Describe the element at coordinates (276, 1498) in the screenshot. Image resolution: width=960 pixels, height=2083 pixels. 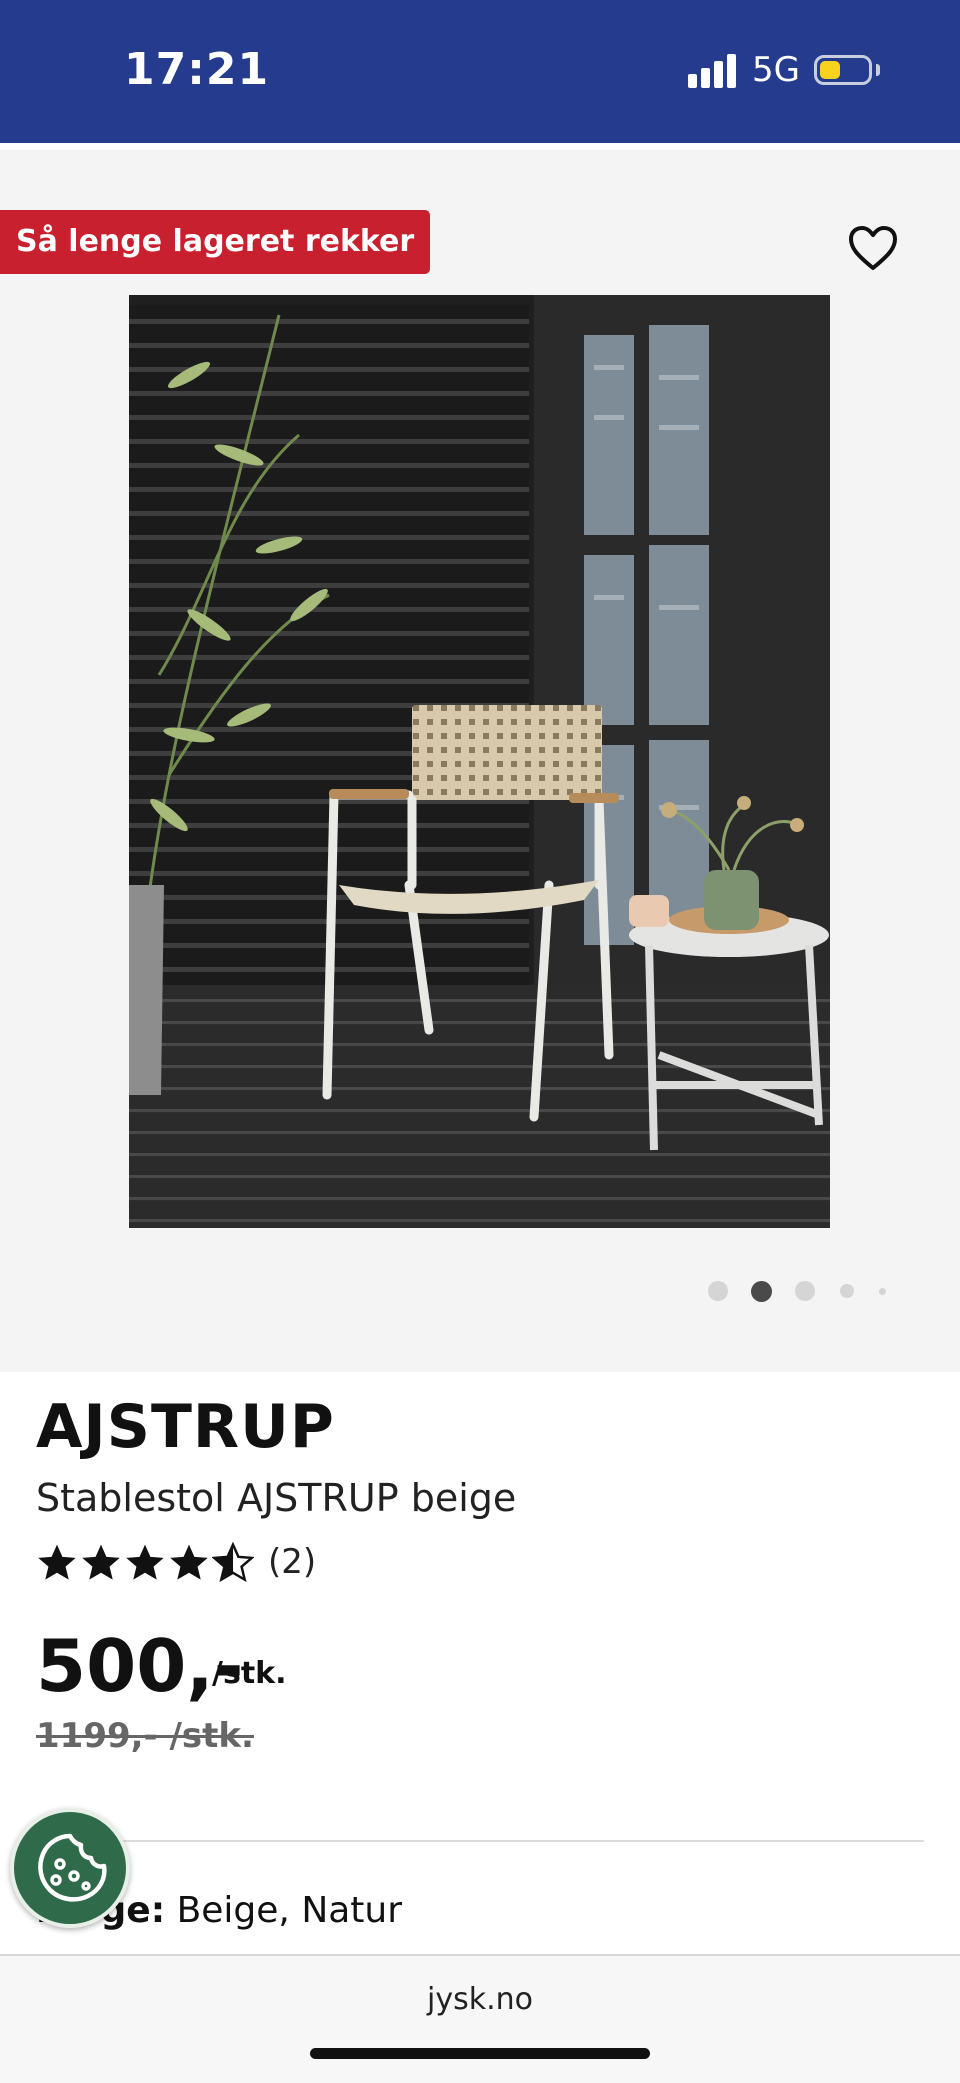
I see `product-name: Stablestol AJSTRUP beige` at that location.